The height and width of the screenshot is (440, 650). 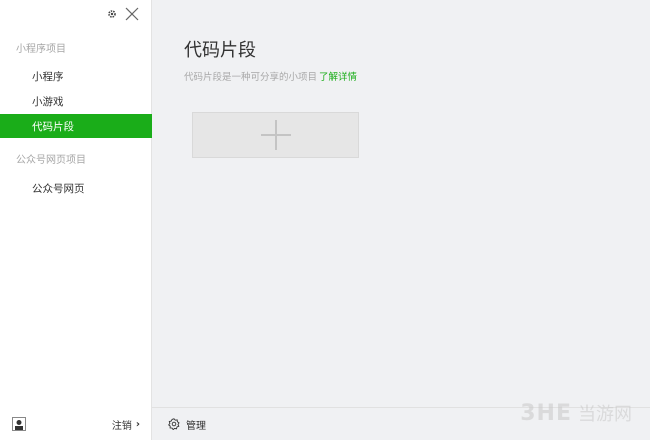 I want to click on plus-icon, so click(x=275, y=135).